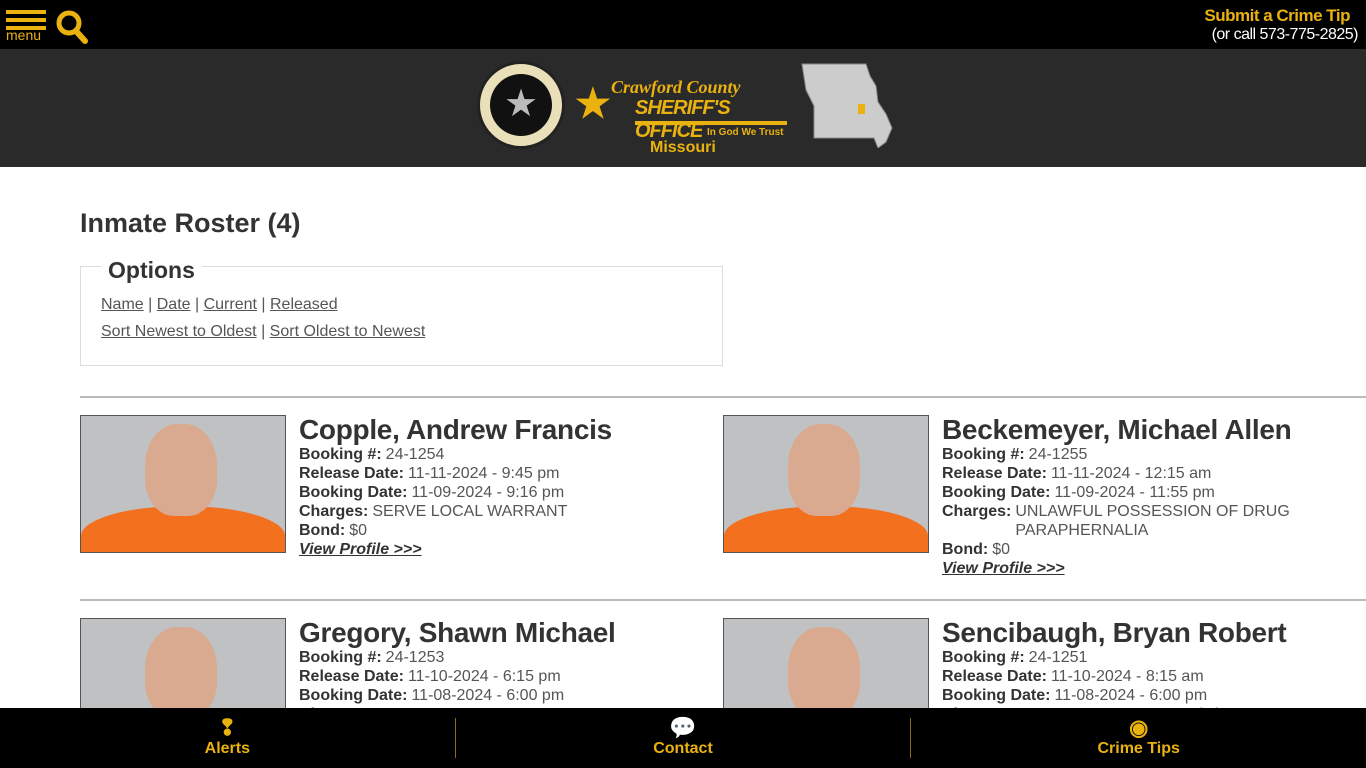 The width and height of the screenshot is (1366, 768). Describe the element at coordinates (683, 748) in the screenshot. I see `nav-contact-label: Contact` at that location.